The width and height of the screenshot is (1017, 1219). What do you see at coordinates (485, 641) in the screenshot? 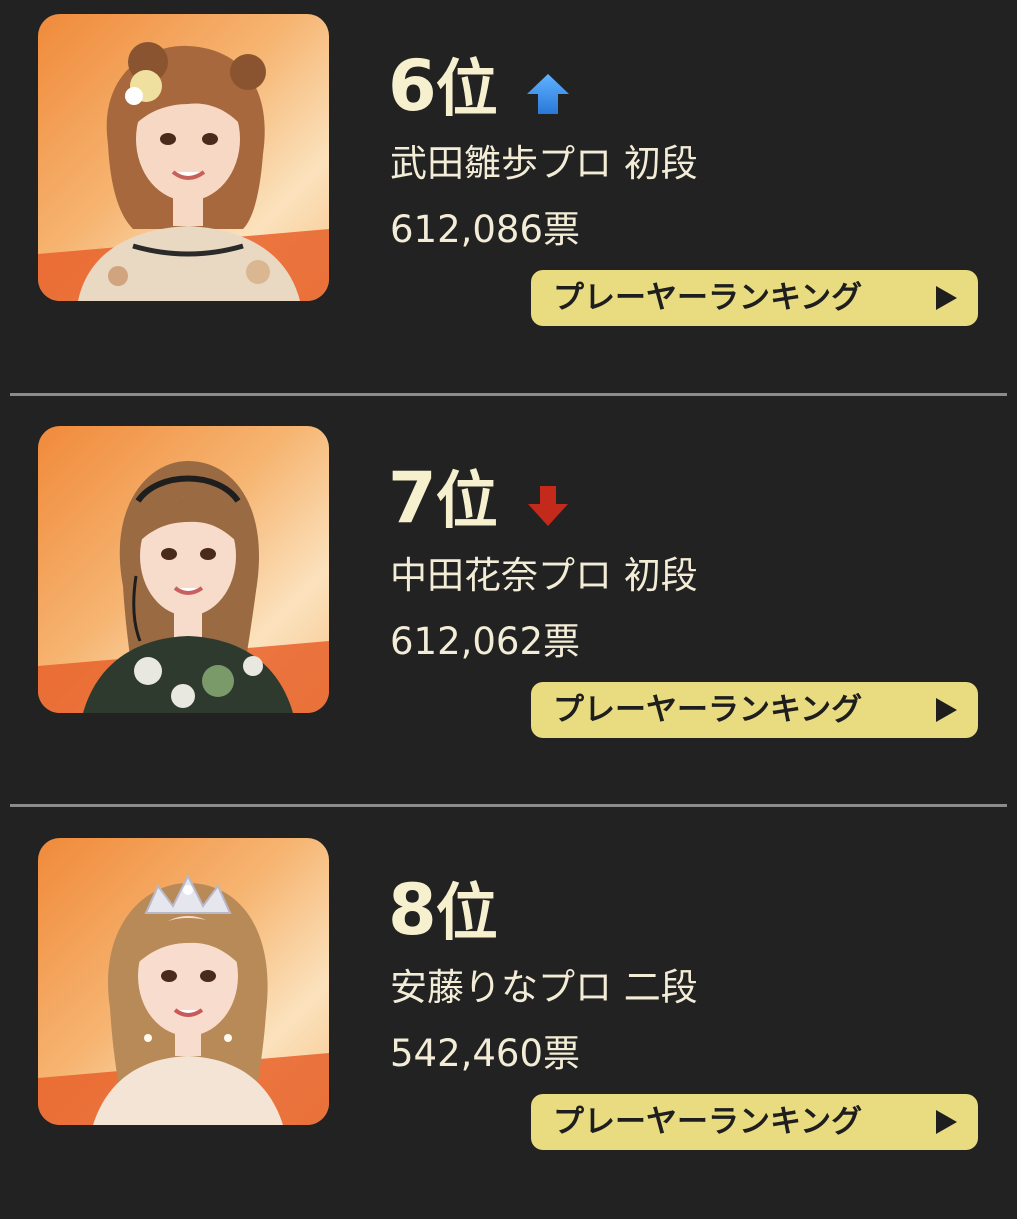
I see `vote-count: 612,062票` at bounding box center [485, 641].